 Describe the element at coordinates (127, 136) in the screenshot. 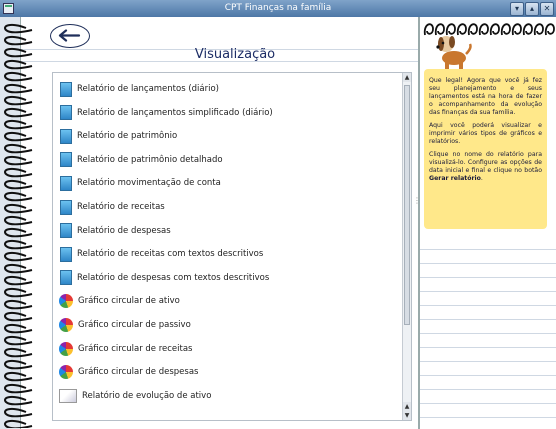

I see `report-item-label: Relatório de patrimônio` at that location.